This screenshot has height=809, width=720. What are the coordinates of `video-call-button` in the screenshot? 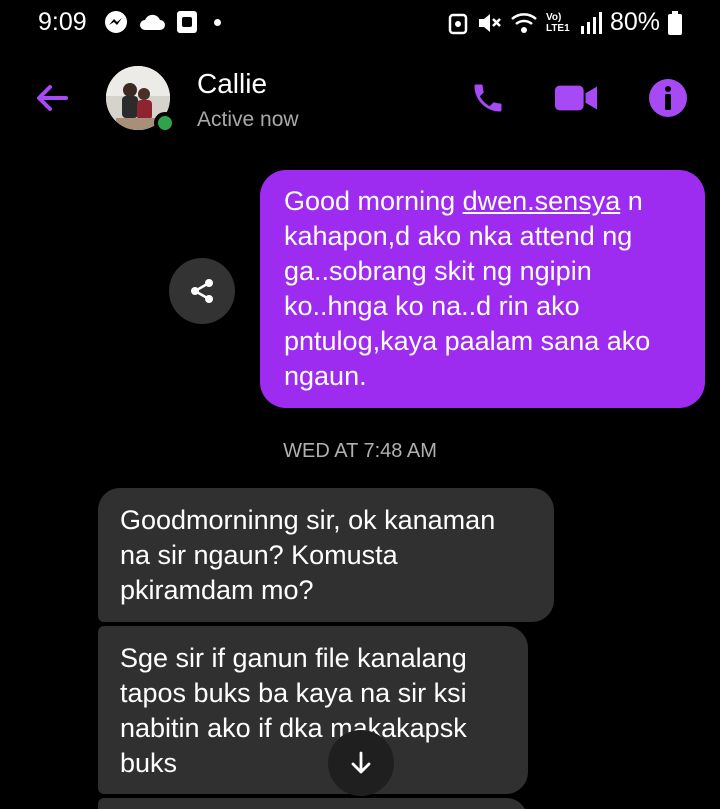 It's located at (576, 98).